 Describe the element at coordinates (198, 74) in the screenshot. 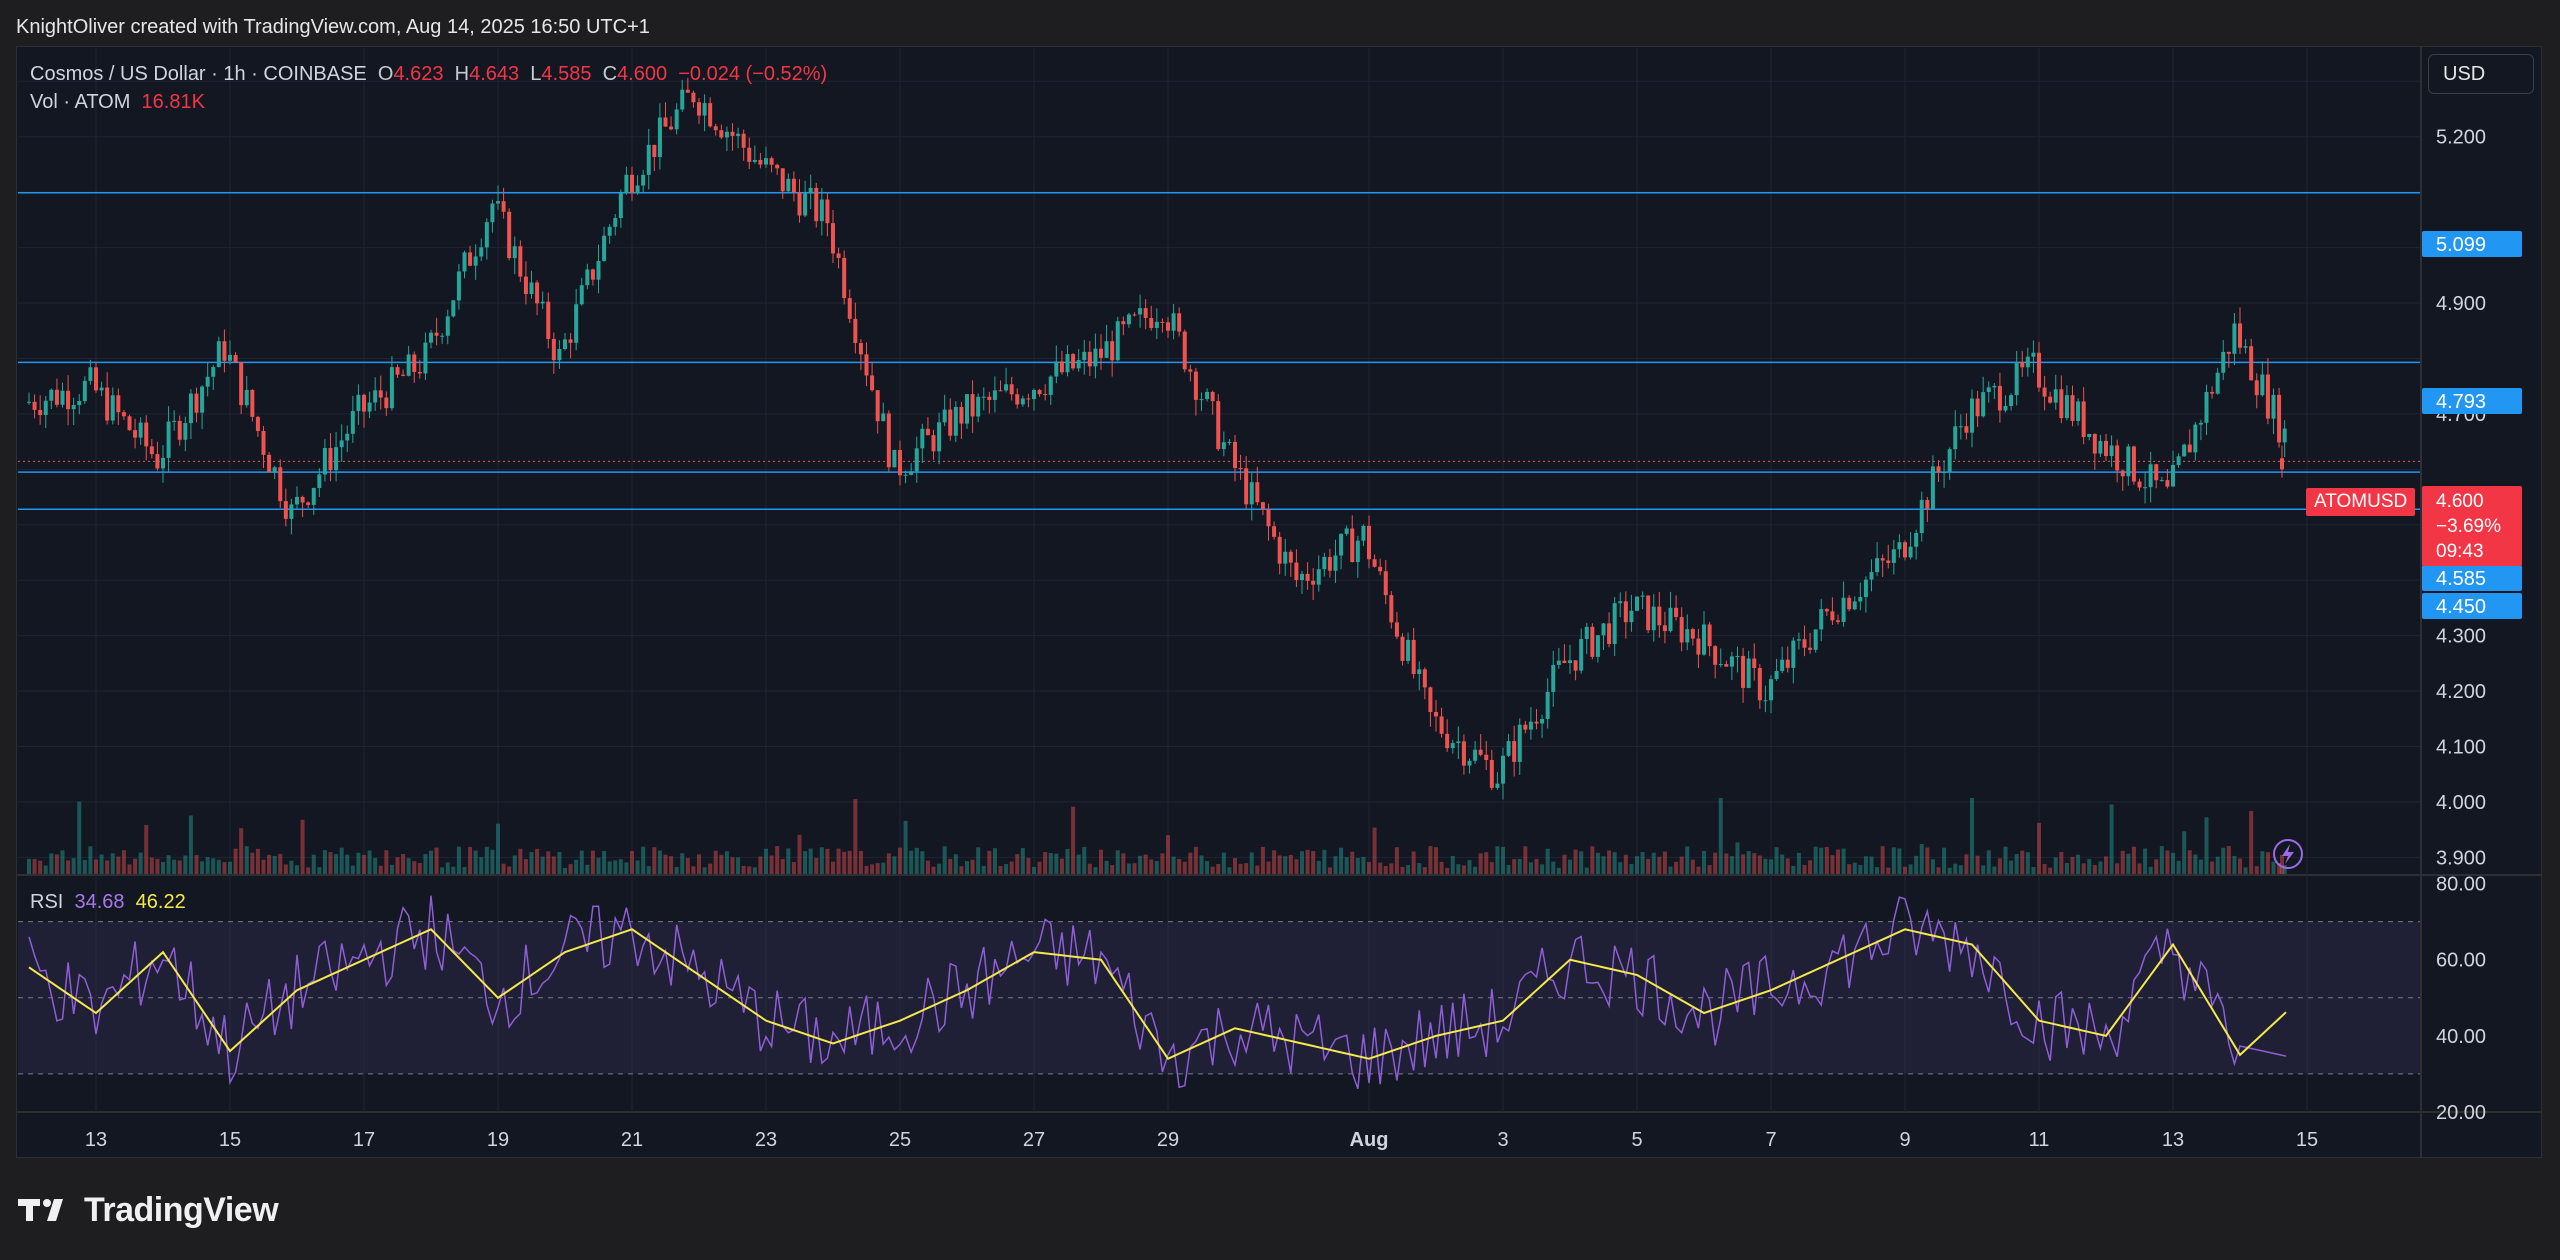

I see `symbol-label: Cosmos / US Dollar · 1h · COINBASE` at that location.